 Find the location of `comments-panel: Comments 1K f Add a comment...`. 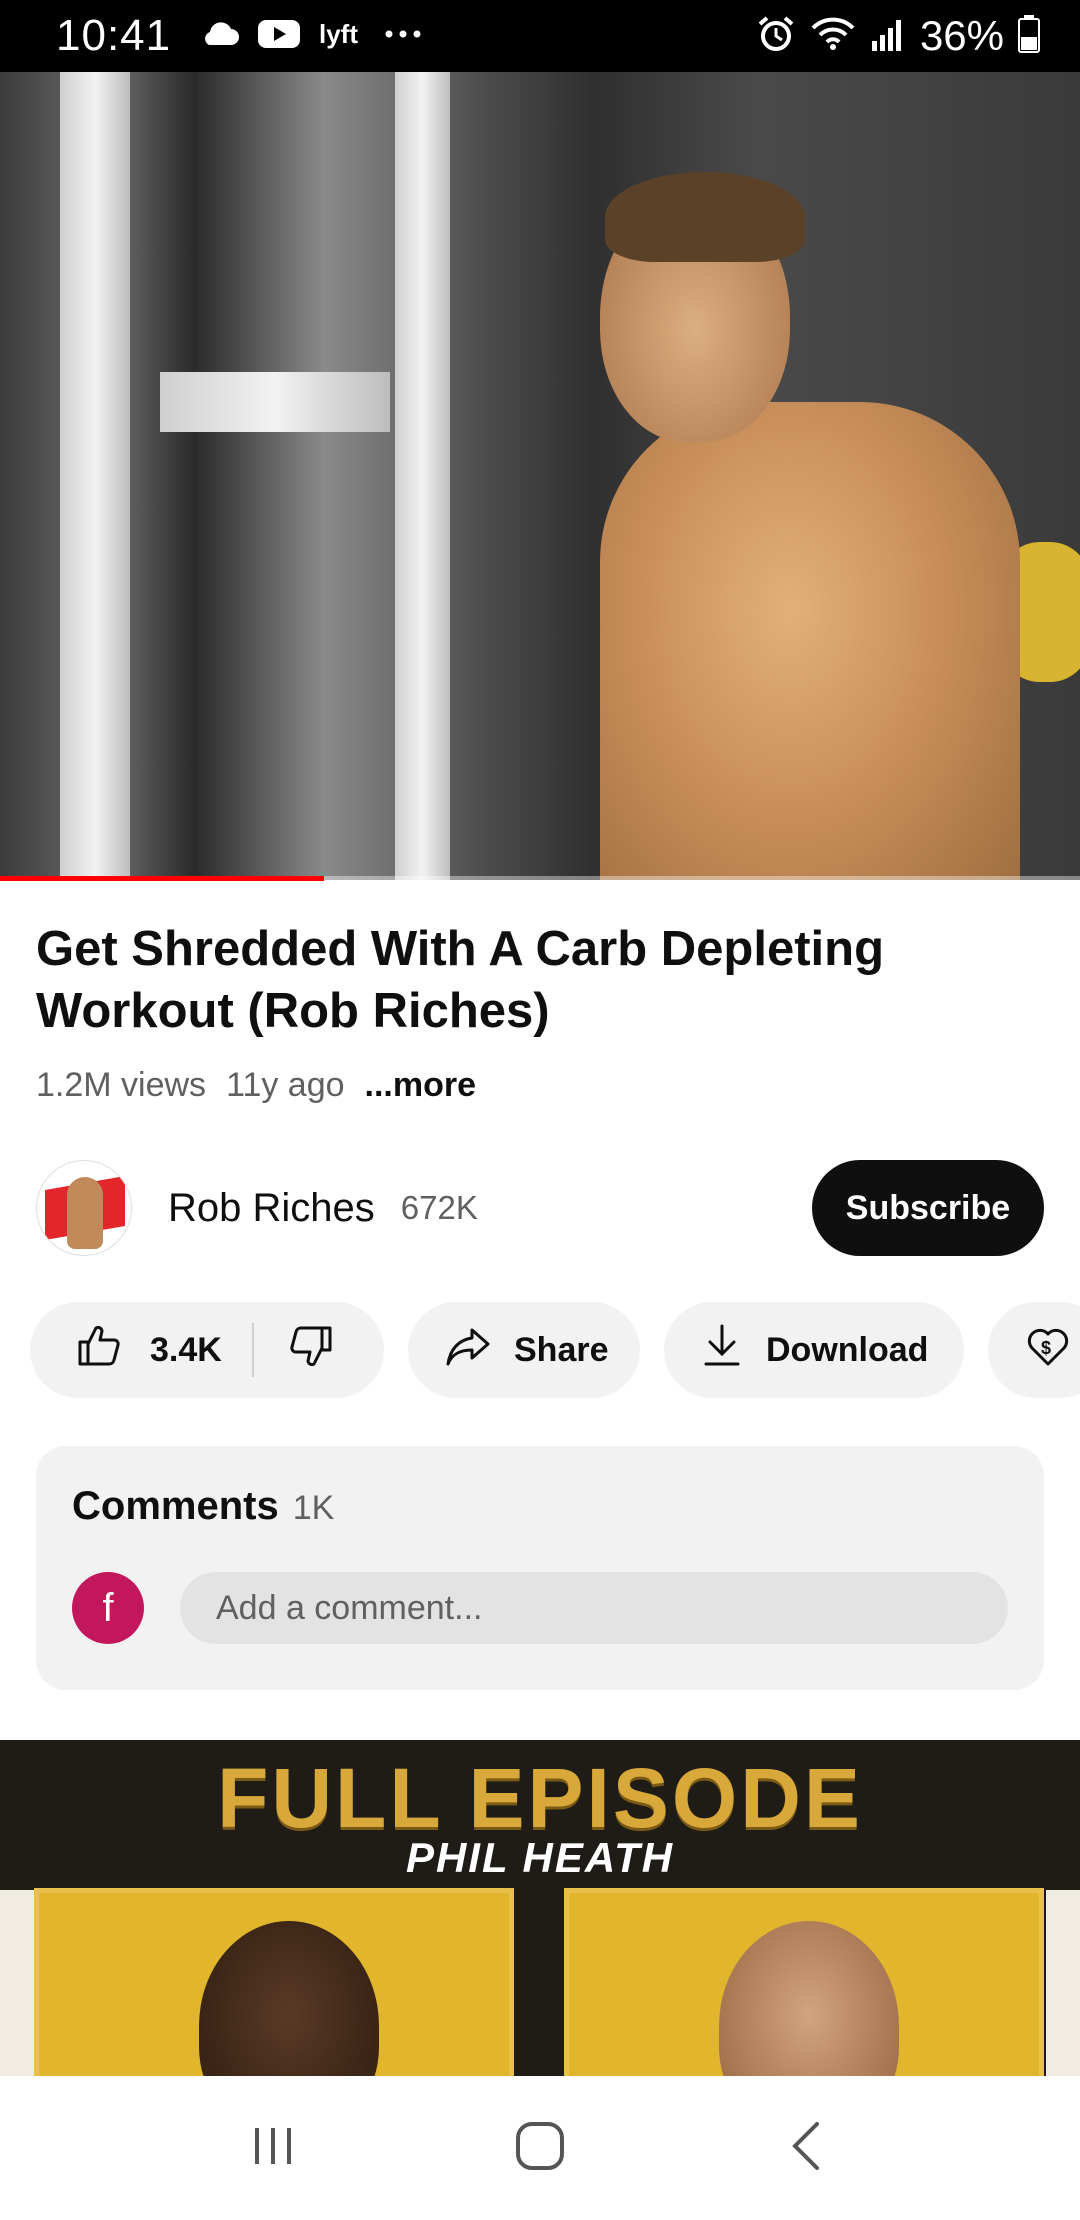

comments-panel: Comments 1K f Add a comment... is located at coordinates (540, 1568).